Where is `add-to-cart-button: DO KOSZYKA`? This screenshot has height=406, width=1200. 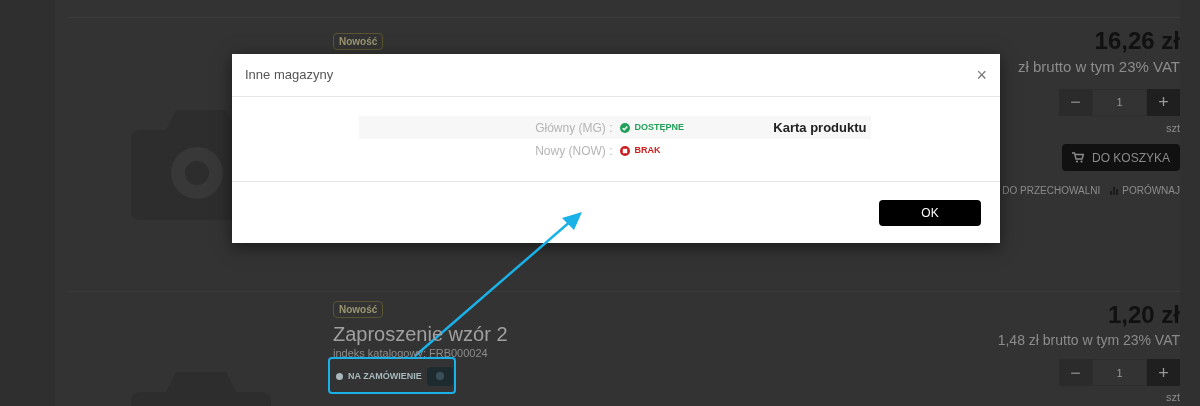
add-to-cart-button: DO KOSZYKA is located at coordinates (1120, 157).